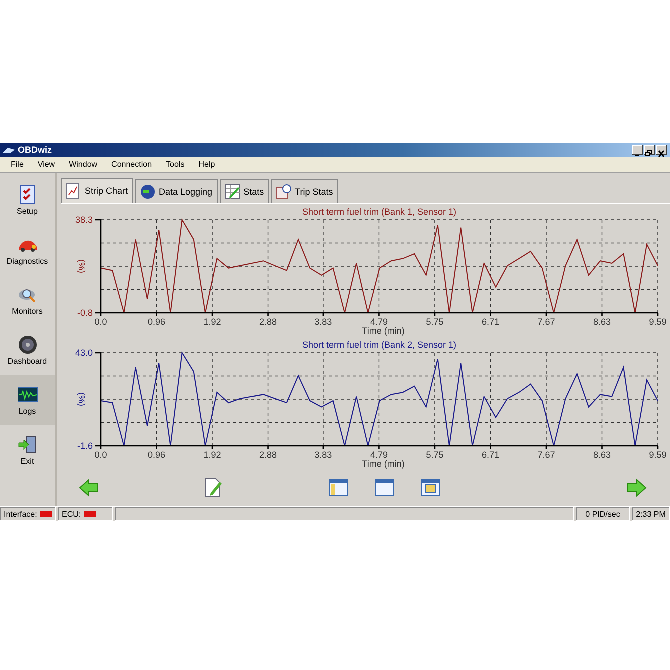 This screenshot has width=670, height=670. What do you see at coordinates (17, 164) in the screenshot?
I see `menu-item: File` at bounding box center [17, 164].